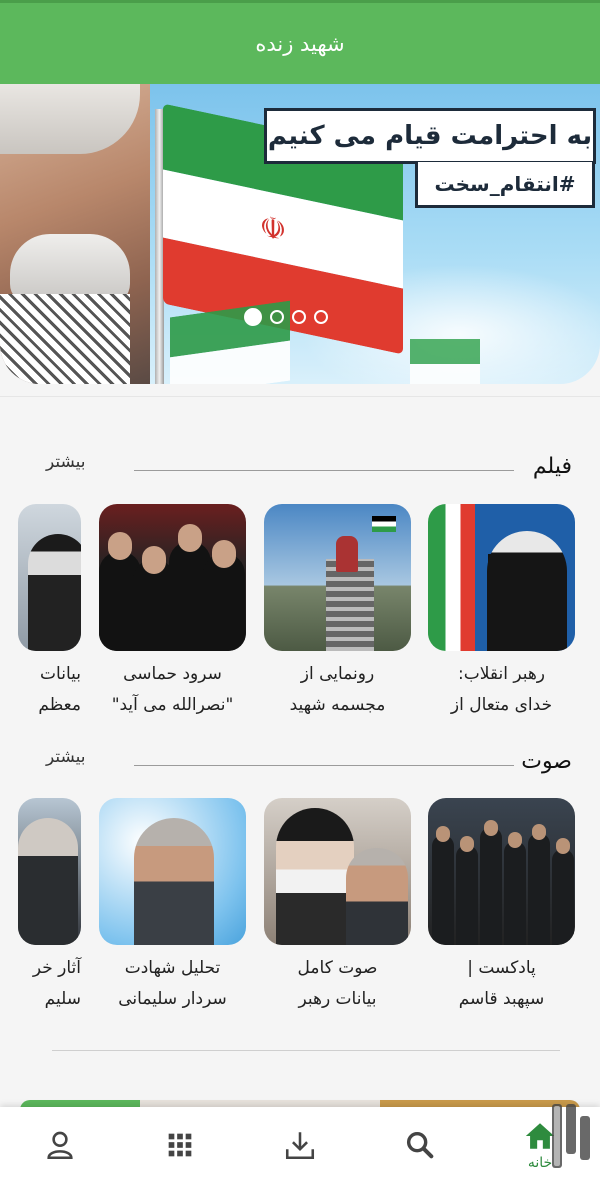 Image resolution: width=600 pixels, height=1183 pixels. I want to click on section-header-audio: صوت بیشتر, so click(300, 765).